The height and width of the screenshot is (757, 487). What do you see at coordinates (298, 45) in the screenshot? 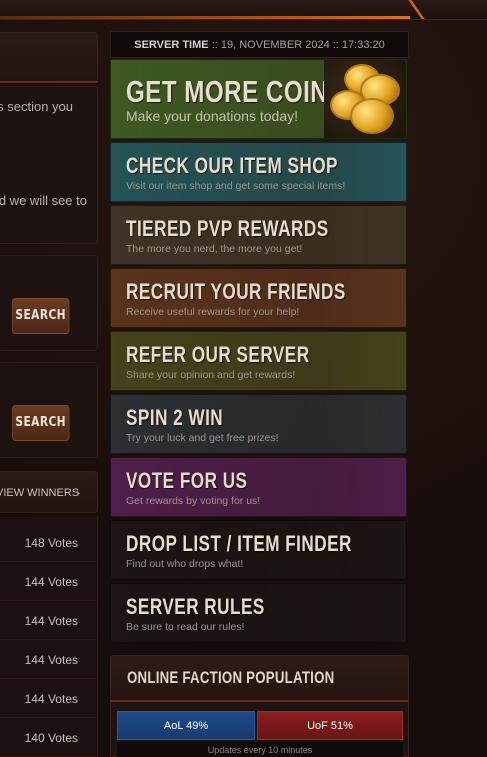
I see `server-time-value: :: 19, NOVEMBER 2024 :: 17:33:20` at bounding box center [298, 45].